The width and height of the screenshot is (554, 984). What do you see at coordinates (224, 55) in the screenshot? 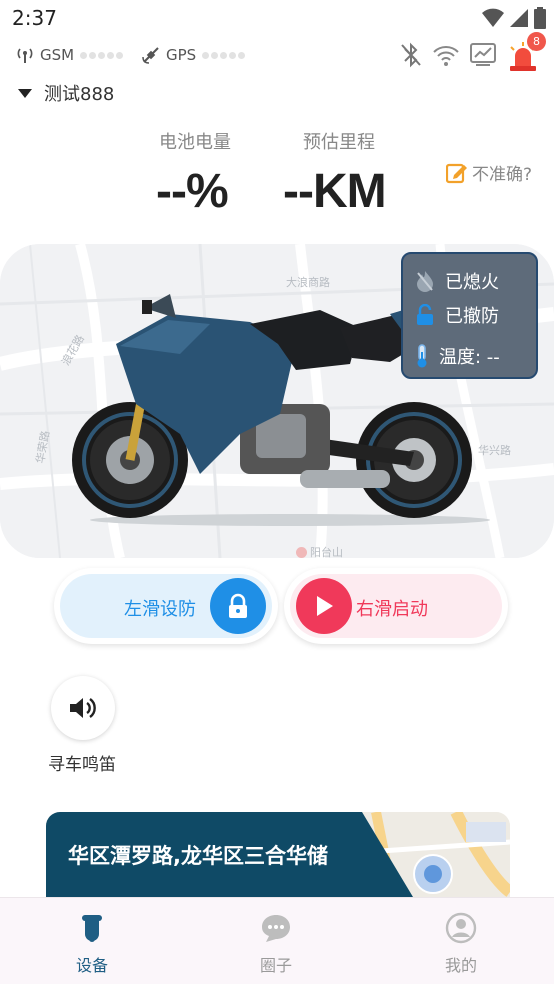
I see `gps-signal-dots` at bounding box center [224, 55].